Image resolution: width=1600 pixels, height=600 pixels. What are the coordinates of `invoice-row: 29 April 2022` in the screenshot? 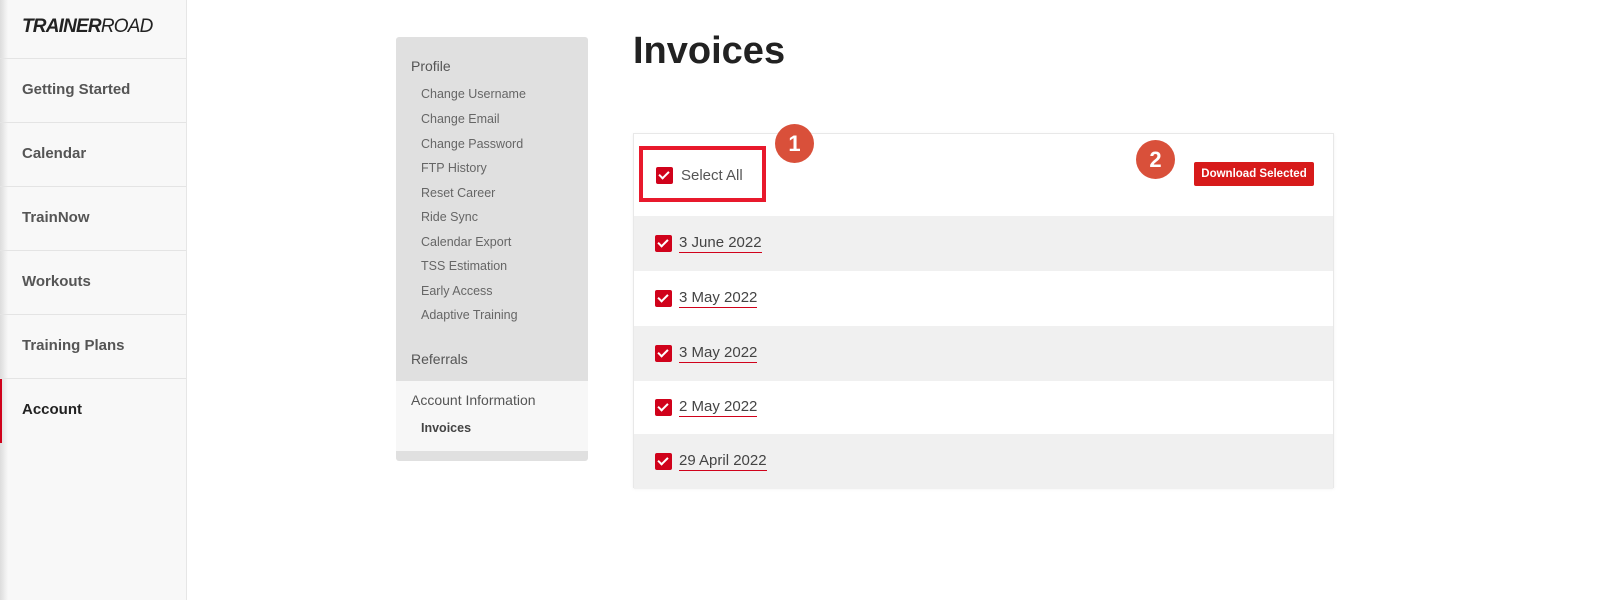 It's located at (983, 461).